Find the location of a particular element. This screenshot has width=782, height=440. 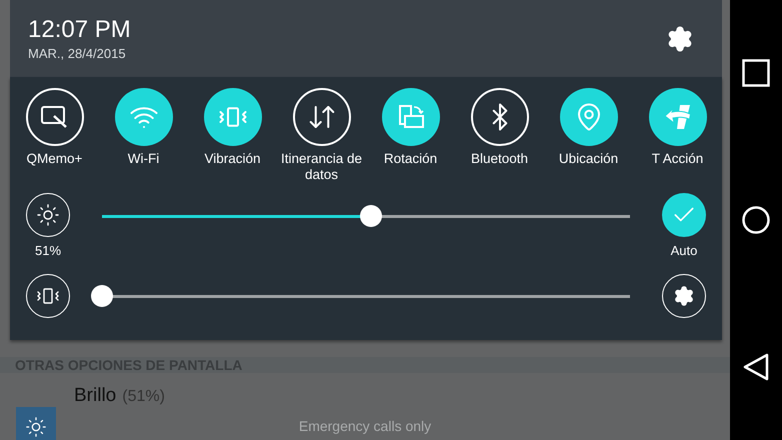

toggle-label: QMemo+ is located at coordinates (54, 159).